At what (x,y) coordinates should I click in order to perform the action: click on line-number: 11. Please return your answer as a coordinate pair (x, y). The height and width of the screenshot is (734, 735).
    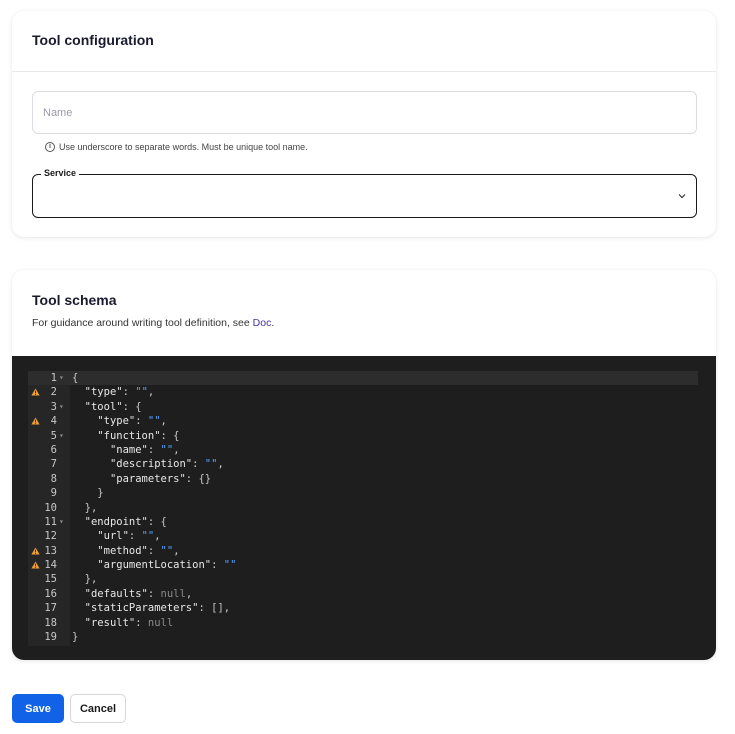
    Looking at the image, I should click on (50, 521).